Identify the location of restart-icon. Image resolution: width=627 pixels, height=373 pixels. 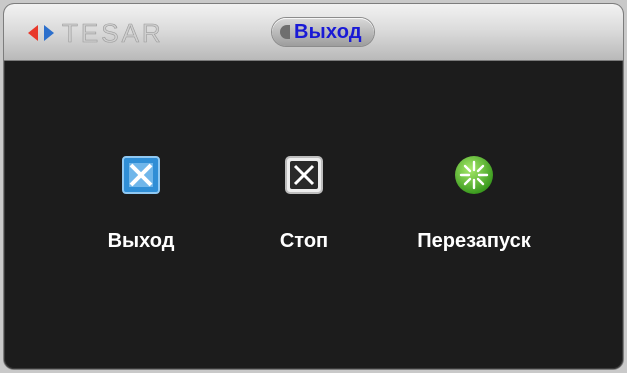
(474, 175).